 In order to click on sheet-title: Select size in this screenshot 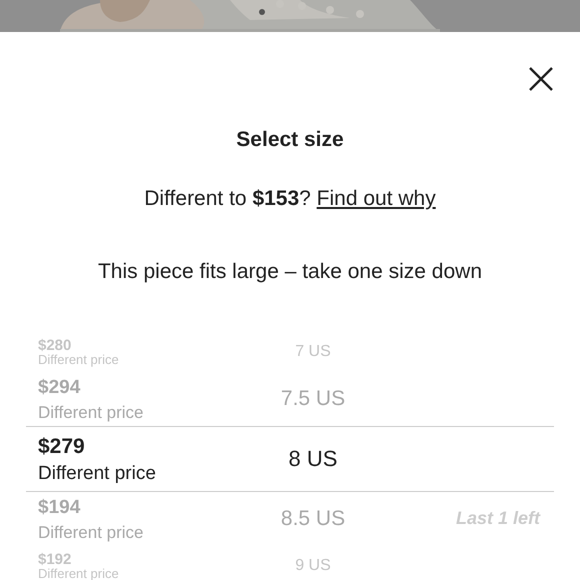, I will do `click(290, 140)`.